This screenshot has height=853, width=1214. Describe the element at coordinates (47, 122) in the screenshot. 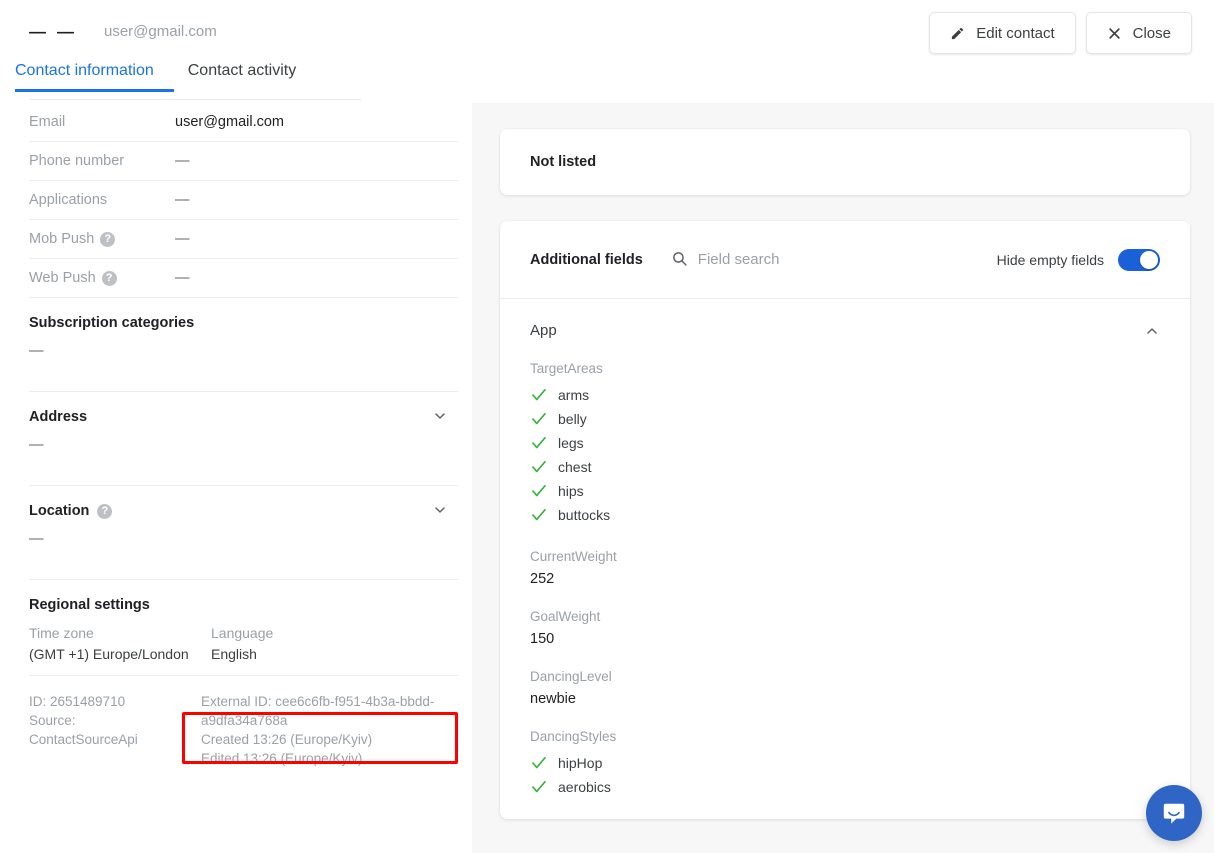

I see `field-label: Email` at that location.